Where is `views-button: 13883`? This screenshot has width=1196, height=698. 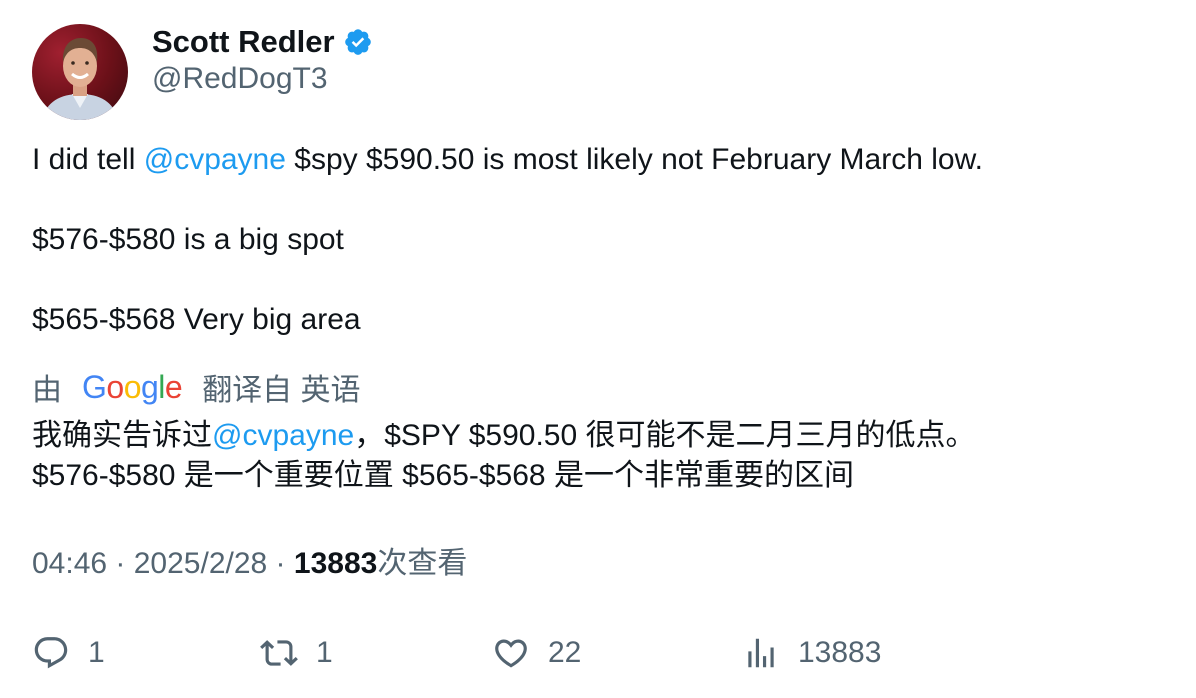 views-button: 13883 is located at coordinates (811, 653).